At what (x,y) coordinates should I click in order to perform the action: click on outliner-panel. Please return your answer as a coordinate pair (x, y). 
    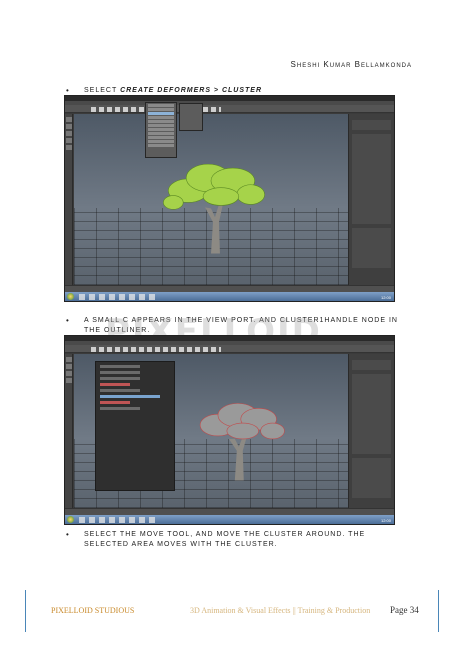
    Looking at the image, I should click on (135, 426).